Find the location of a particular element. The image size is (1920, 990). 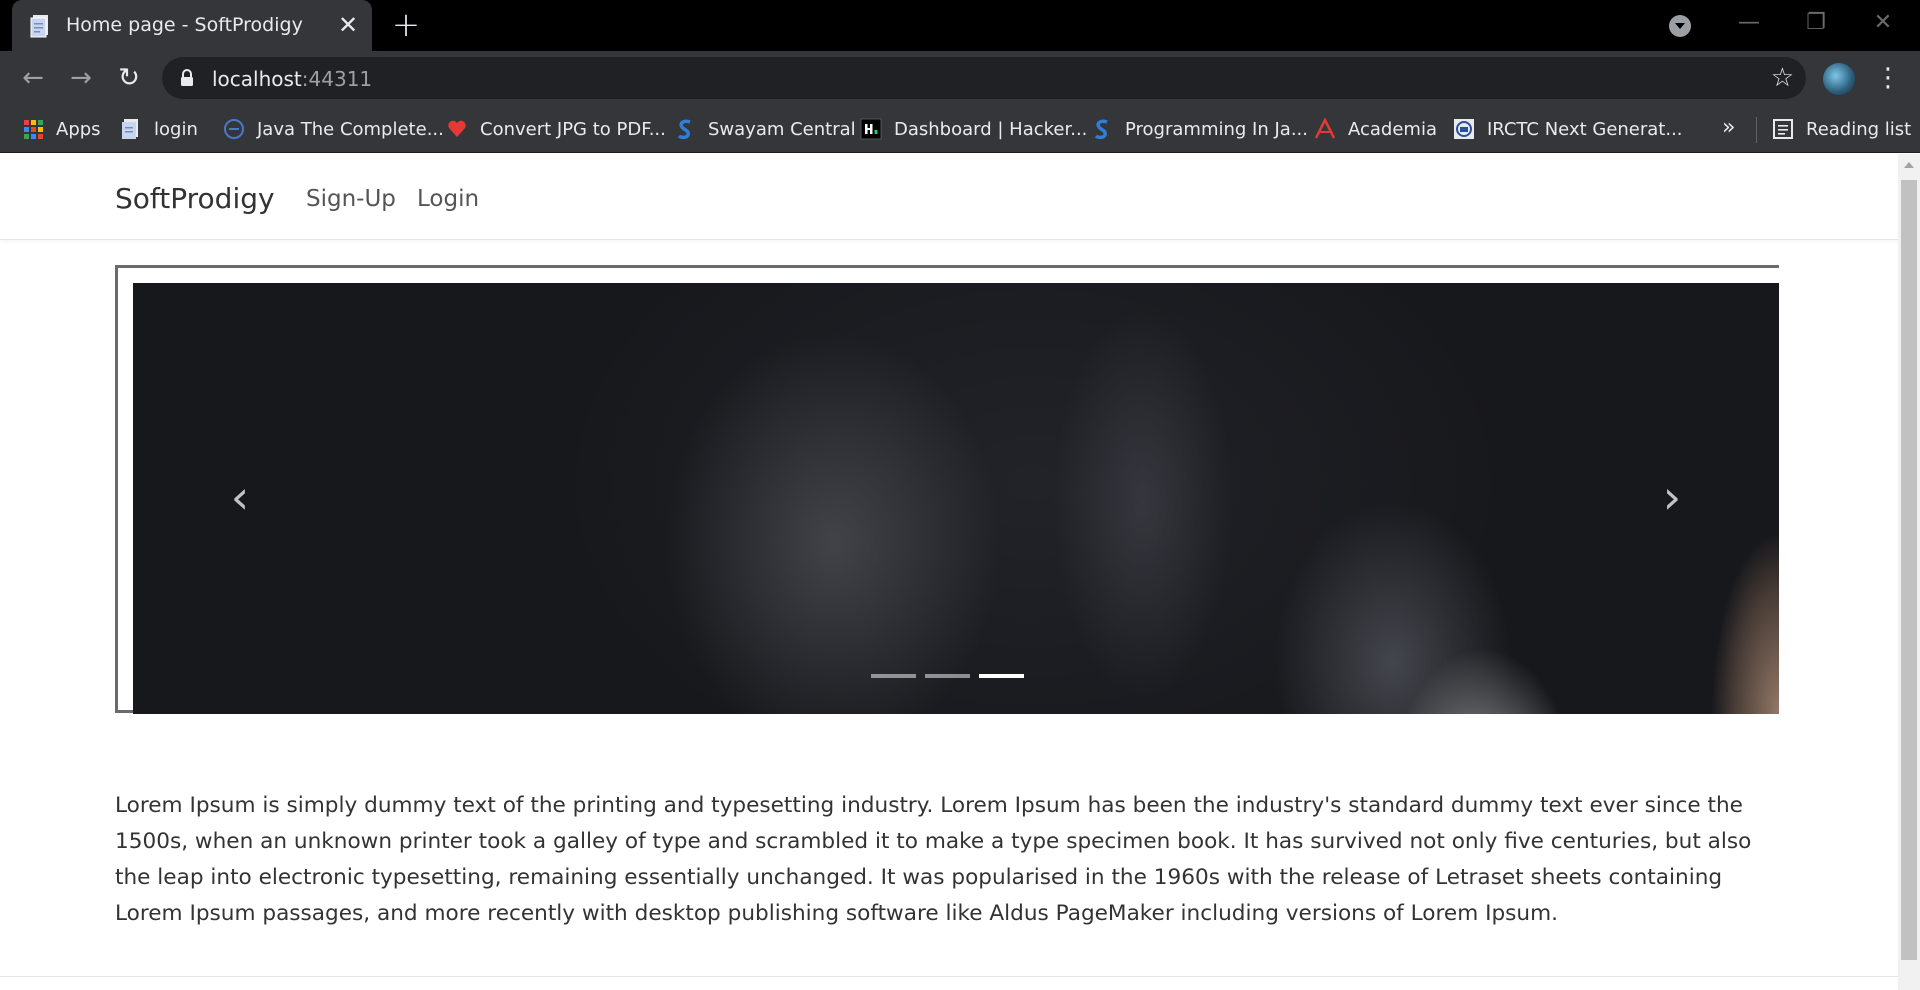

heart-icon is located at coordinates (457, 128).